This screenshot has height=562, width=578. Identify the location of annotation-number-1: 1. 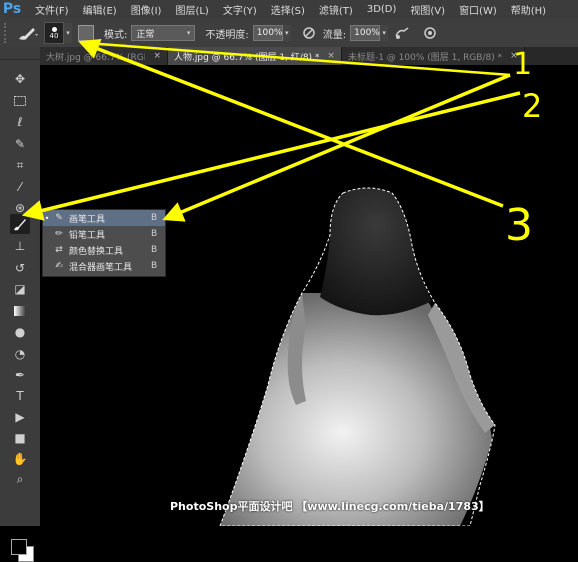
(522, 64).